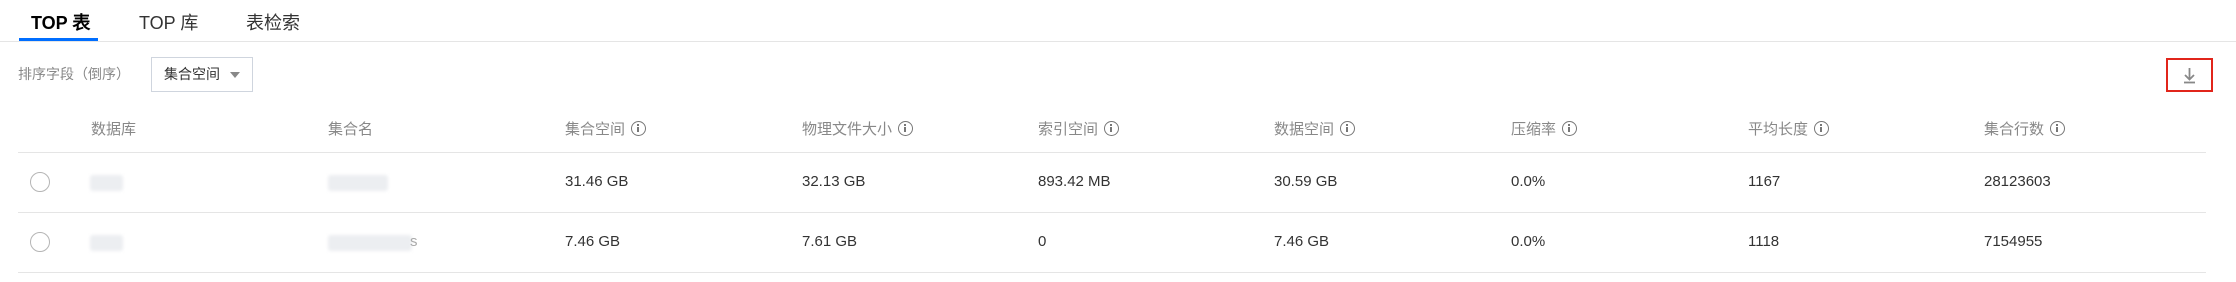  Describe the element at coordinates (114, 129) in the screenshot. I see `header-database: 数据库` at that location.